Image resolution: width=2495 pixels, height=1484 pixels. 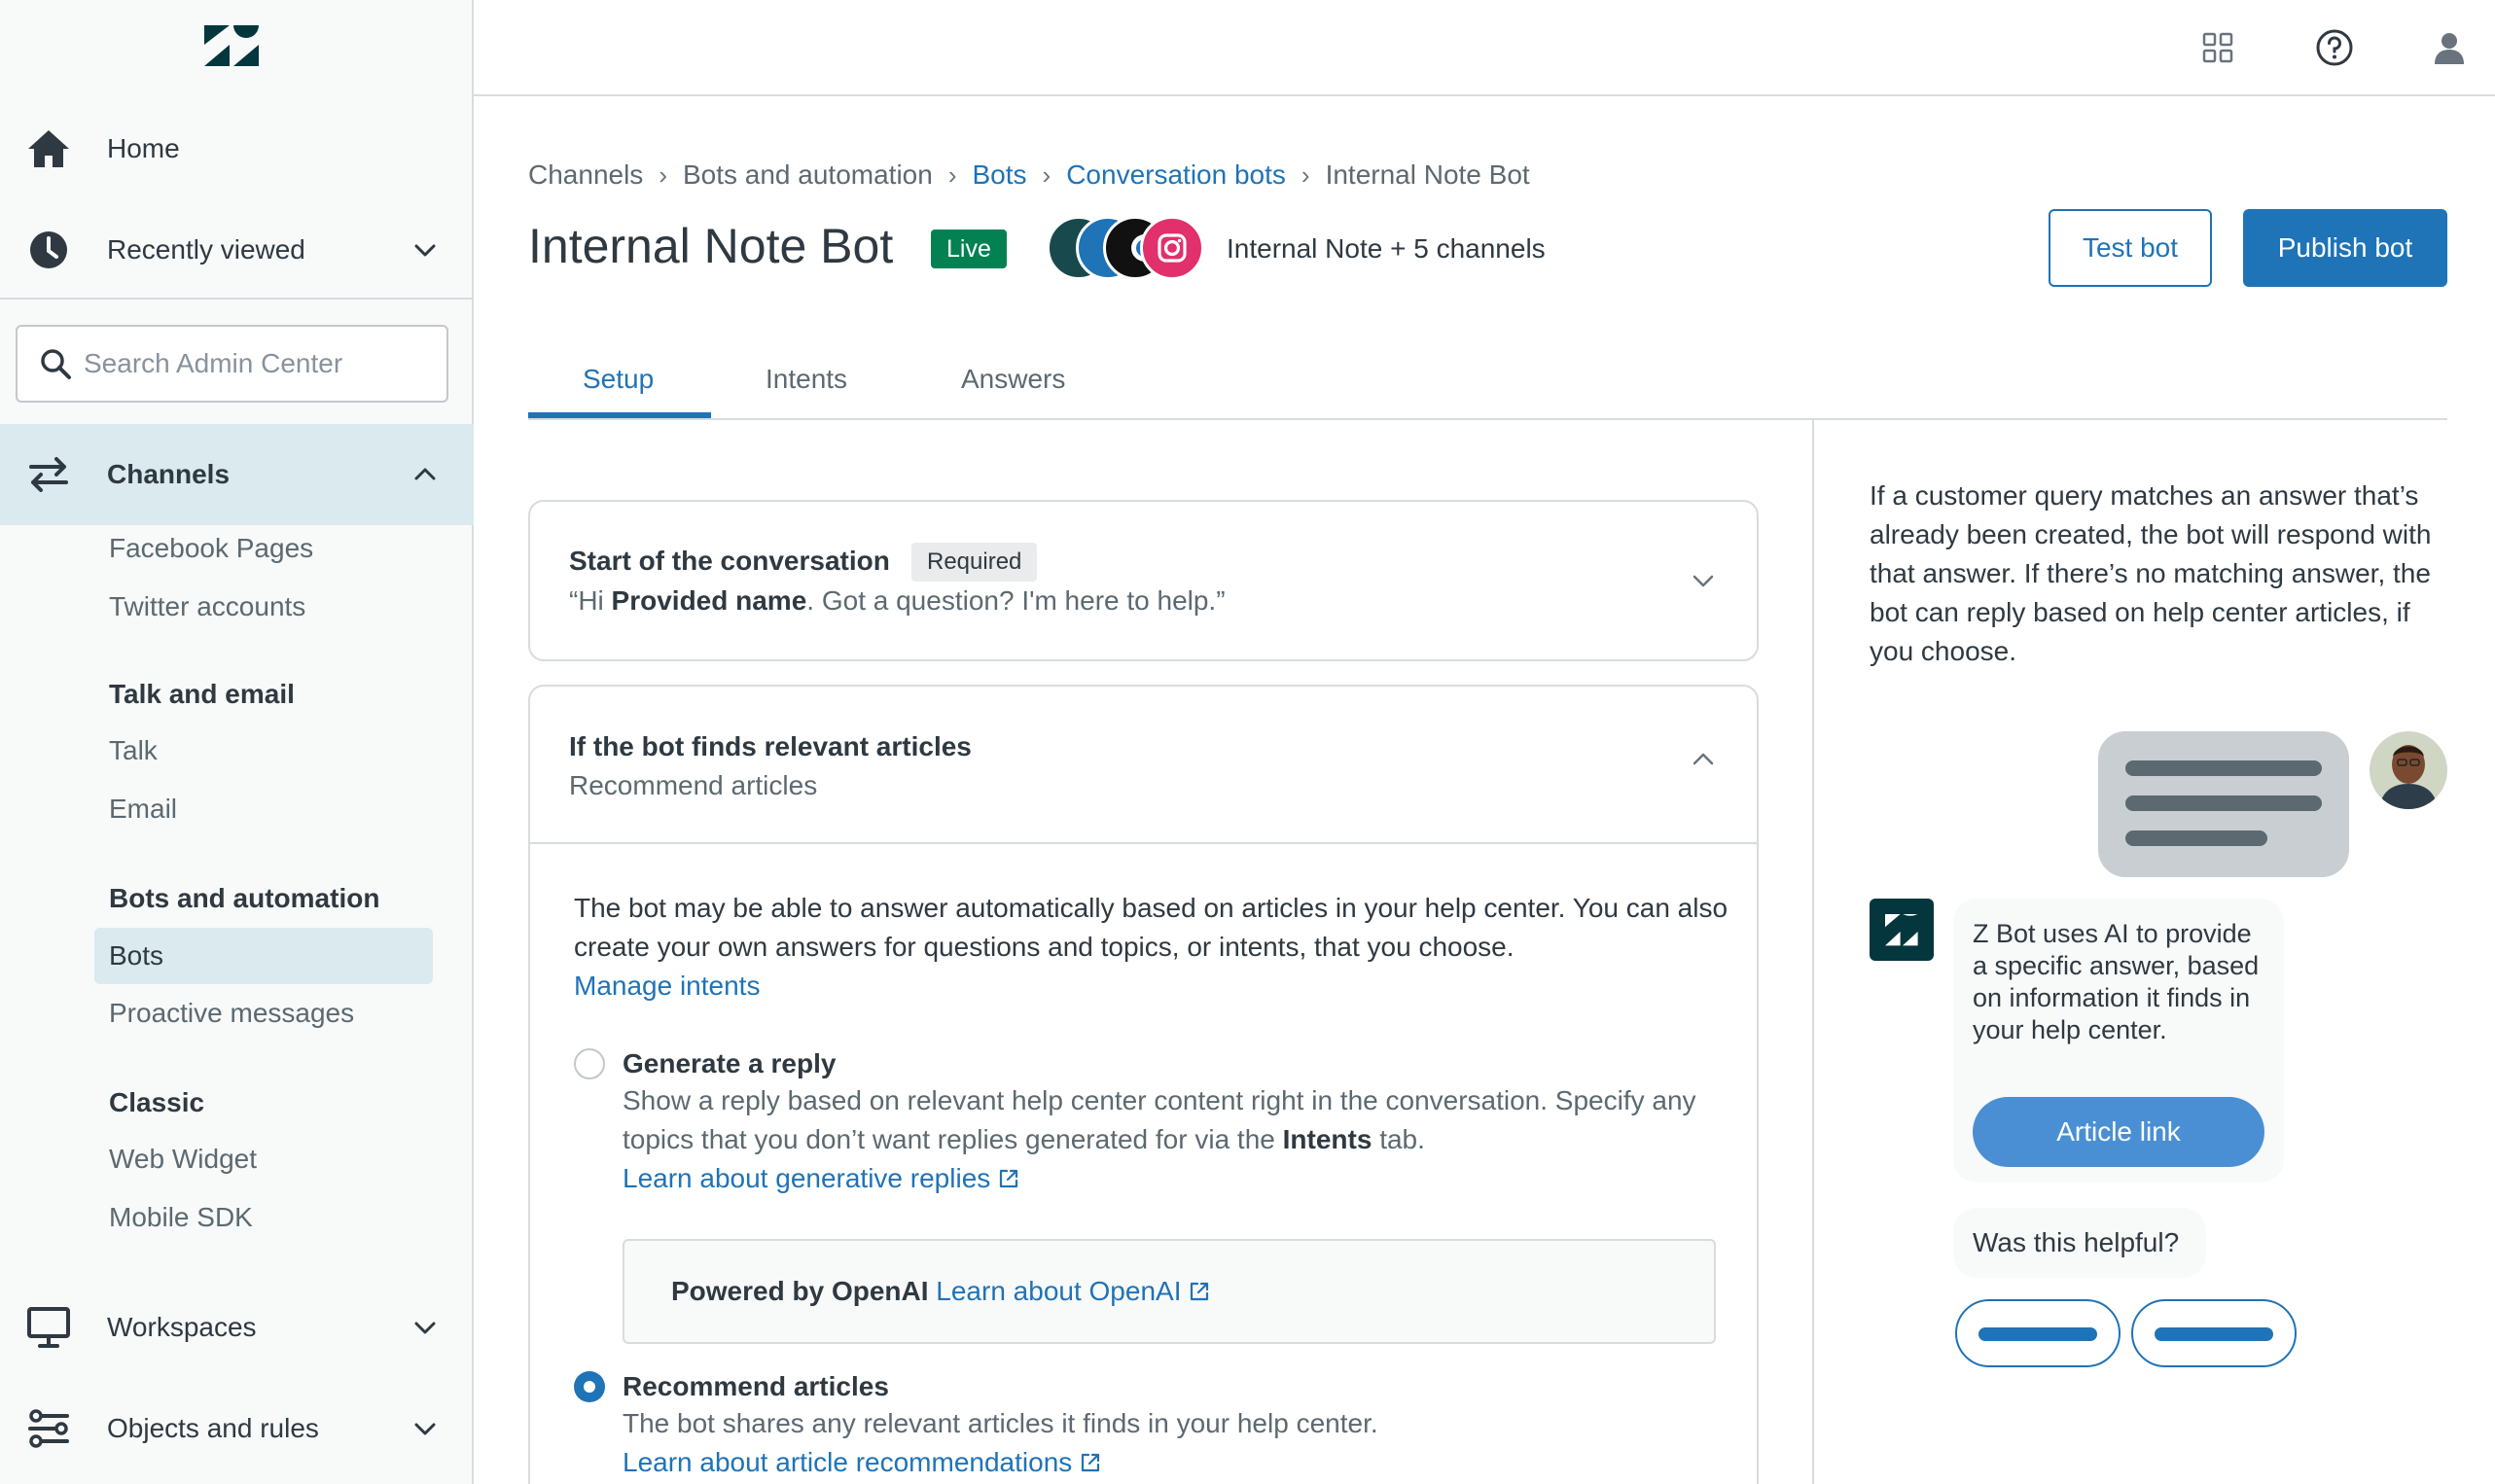 I want to click on clock-icon, so click(x=49, y=250).